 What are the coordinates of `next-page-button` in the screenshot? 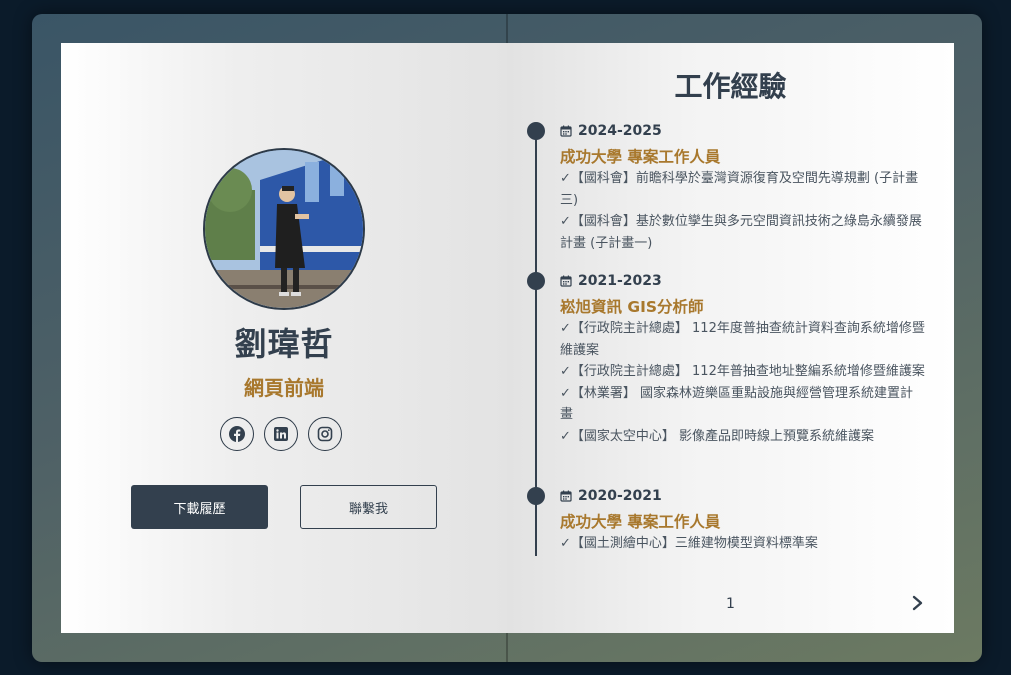 It's located at (918, 605).